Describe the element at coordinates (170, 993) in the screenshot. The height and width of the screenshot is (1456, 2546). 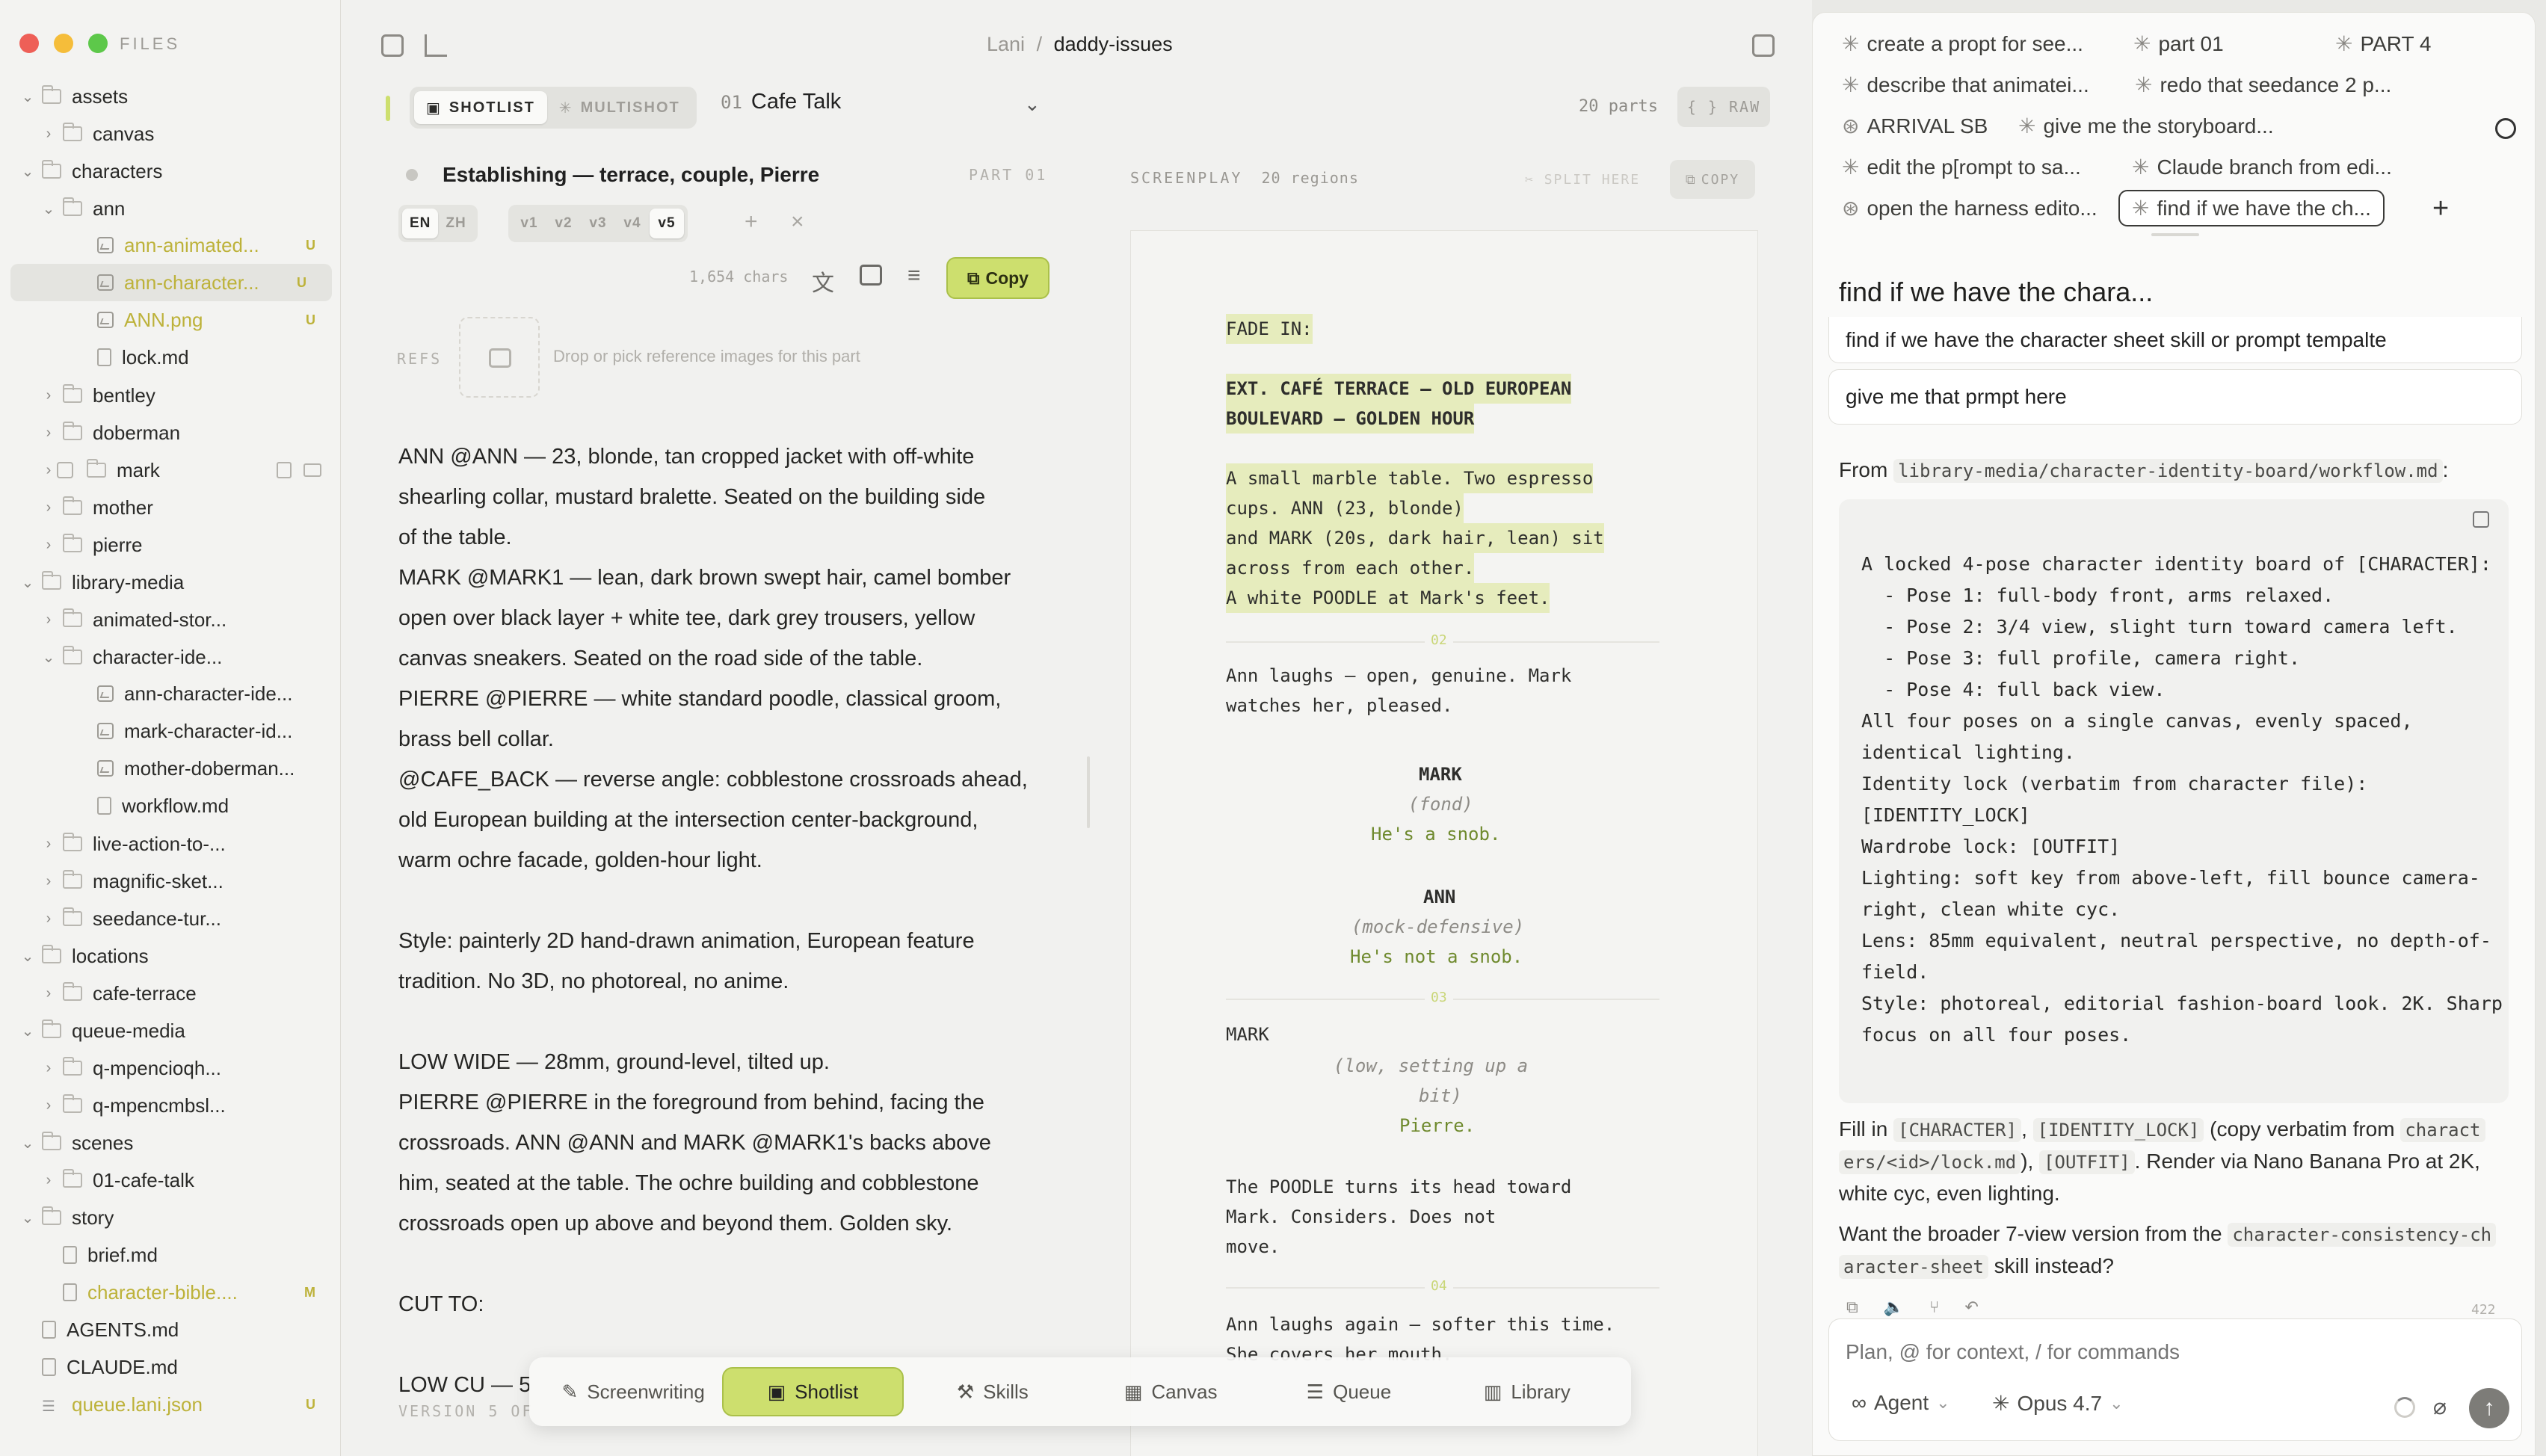
I see `tree-item: › cafe-terrace` at that location.